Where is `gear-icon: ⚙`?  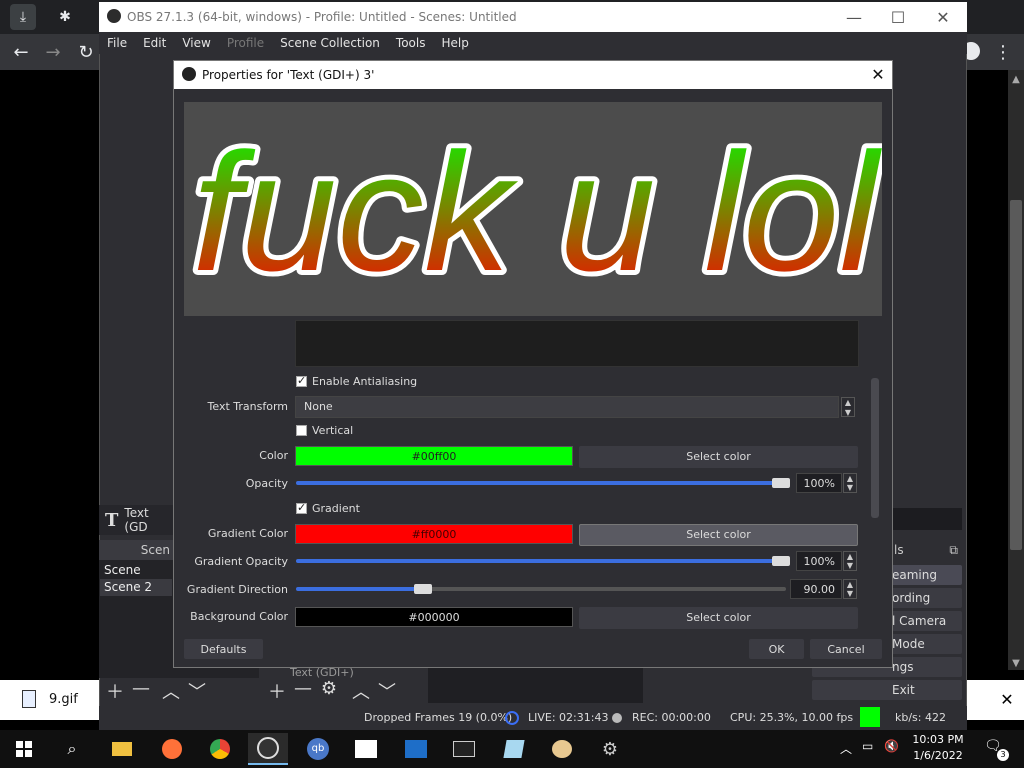
gear-icon: ⚙ is located at coordinates (329, 688).